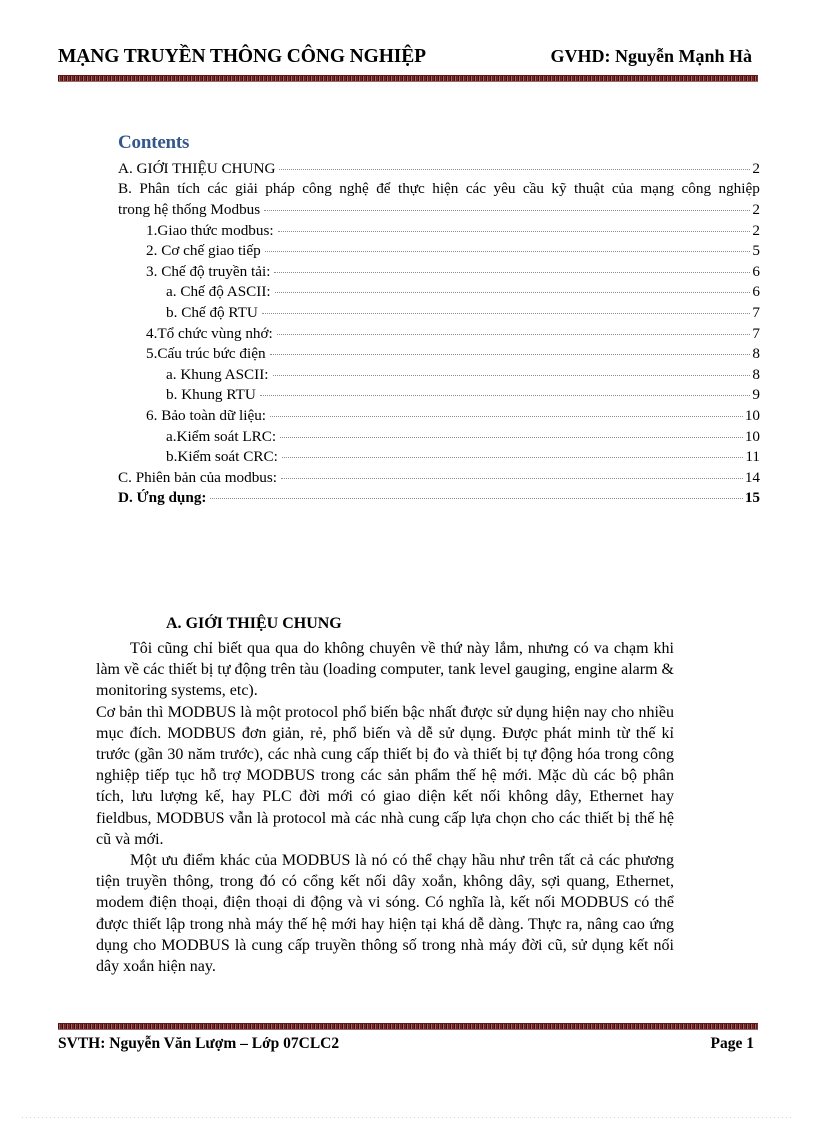 The image size is (816, 1123). Describe the element at coordinates (162, 498) in the screenshot. I see `toc-entry-label: D. Ứng dụng:` at that location.